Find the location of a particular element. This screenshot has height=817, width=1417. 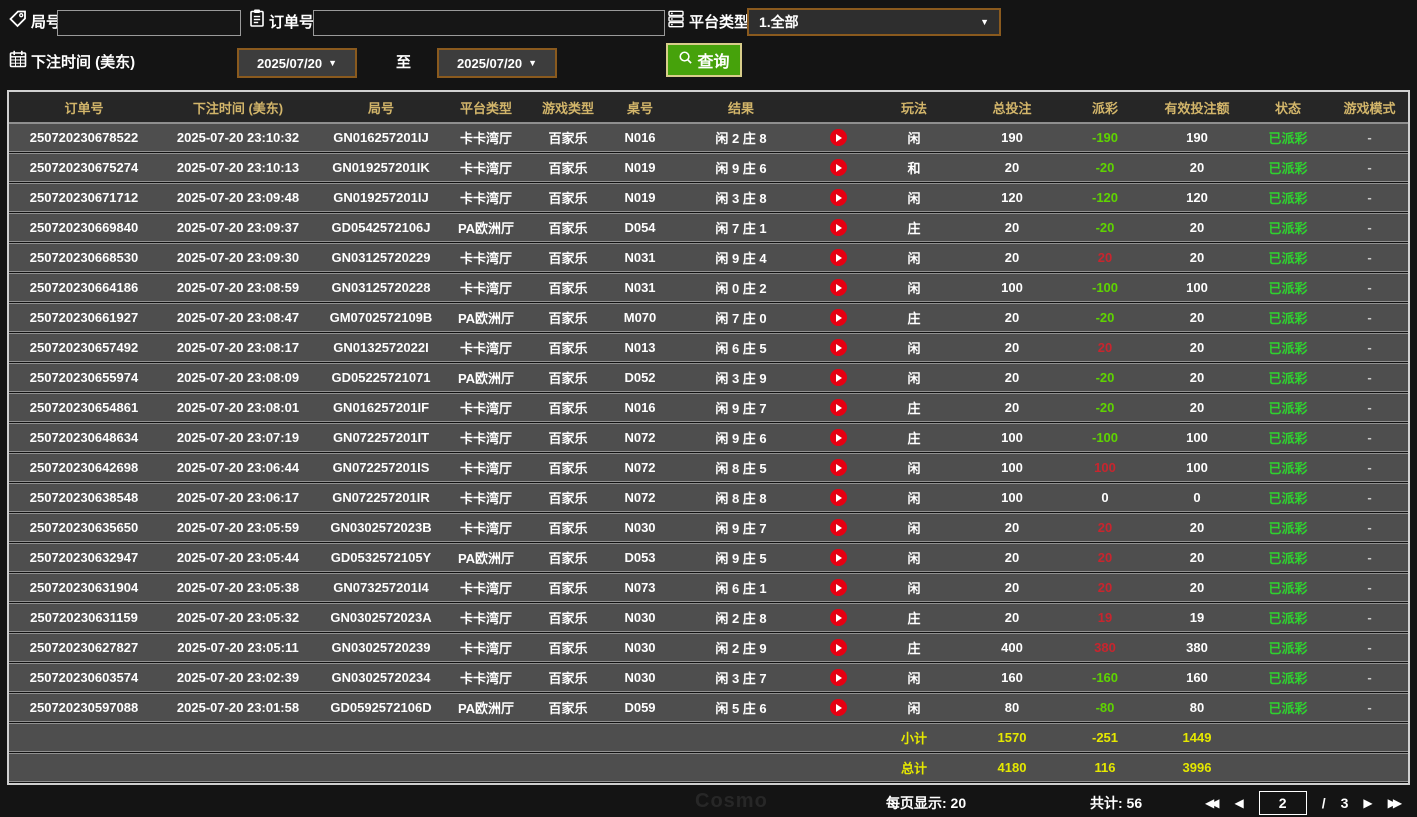

per-page-text: 每页显示: 20 is located at coordinates (926, 803).